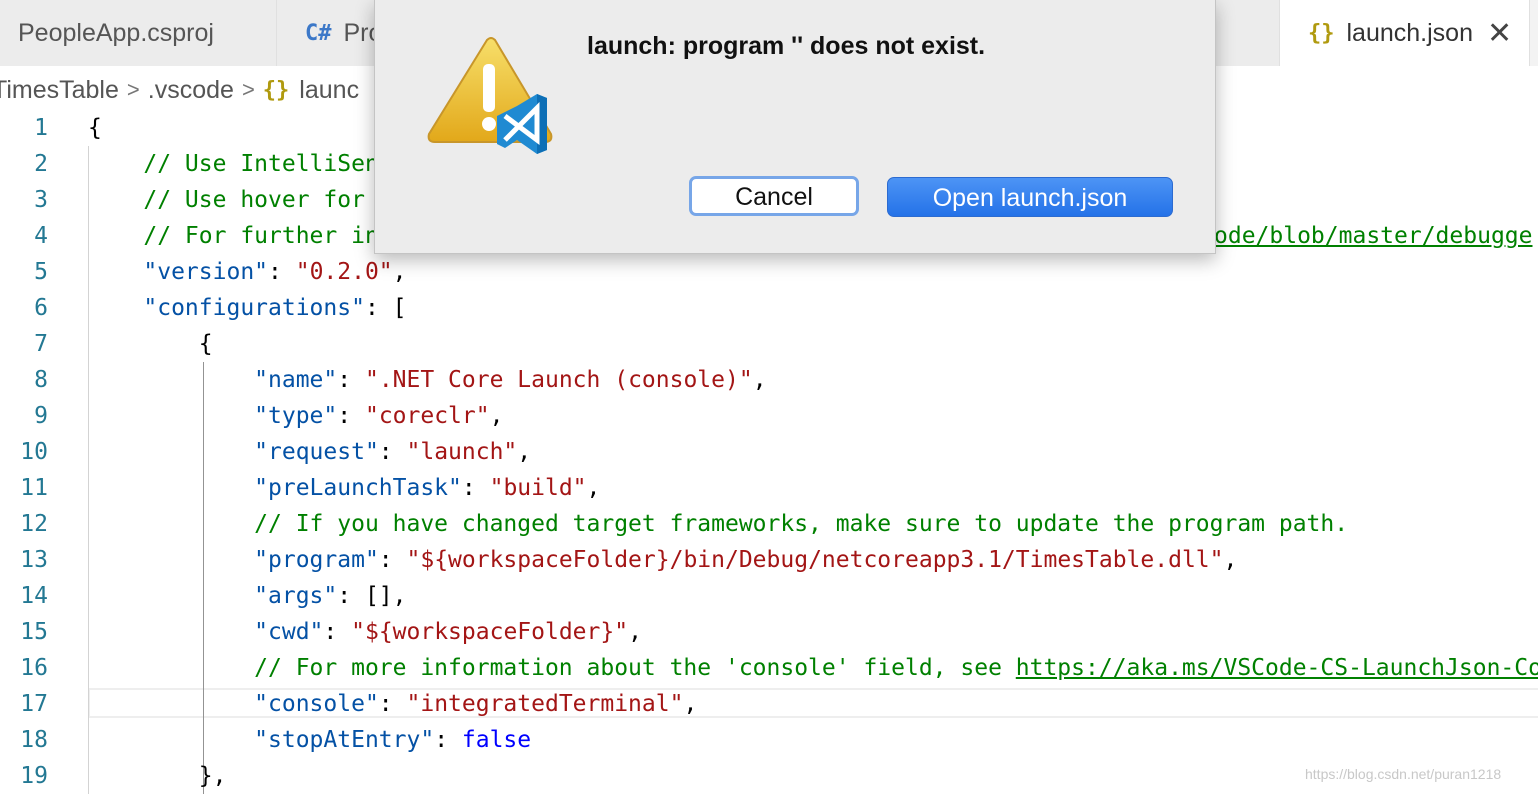 The width and height of the screenshot is (1538, 794). What do you see at coordinates (769, 488) in the screenshot?
I see `code-line: 11 "preLaunchTask": "build",` at bounding box center [769, 488].